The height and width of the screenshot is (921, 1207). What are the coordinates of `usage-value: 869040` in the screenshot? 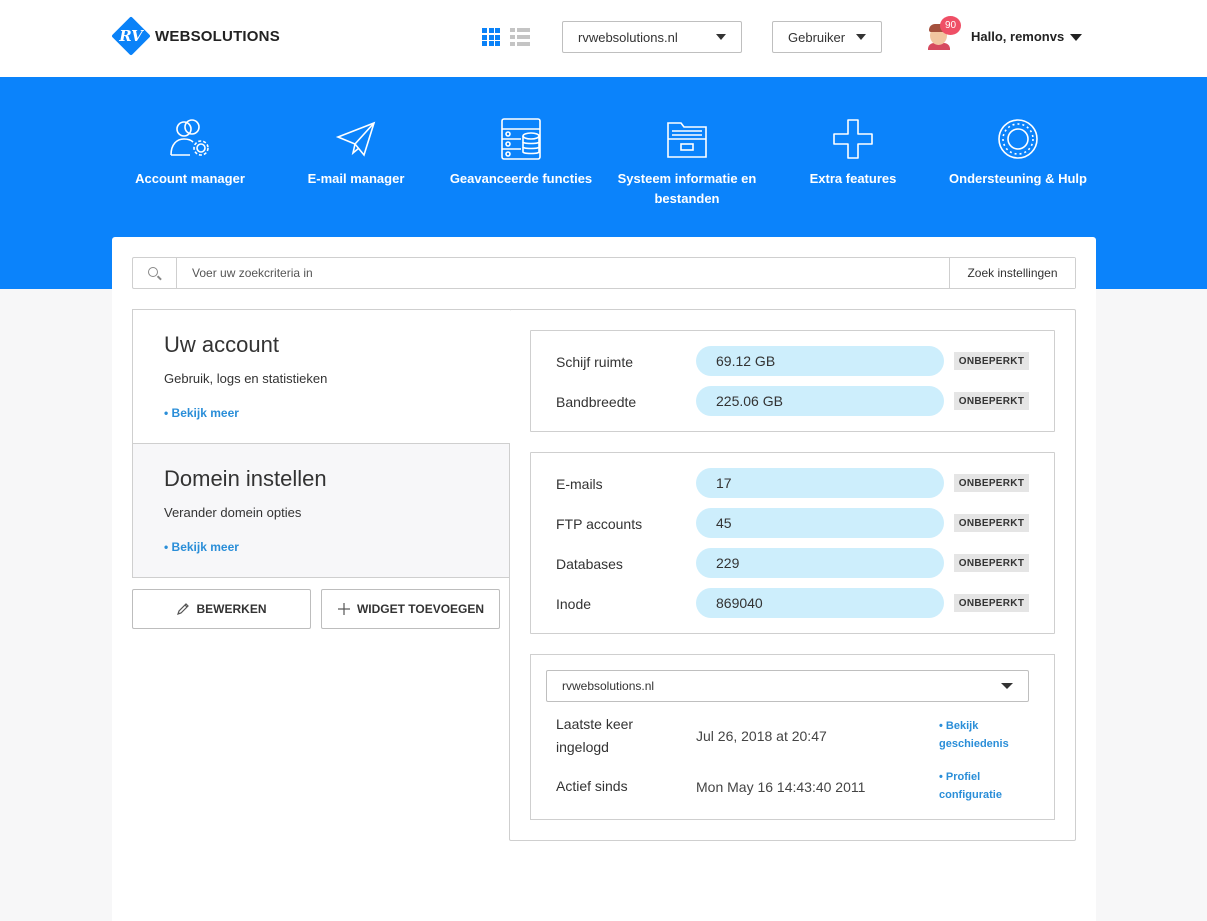 It's located at (820, 603).